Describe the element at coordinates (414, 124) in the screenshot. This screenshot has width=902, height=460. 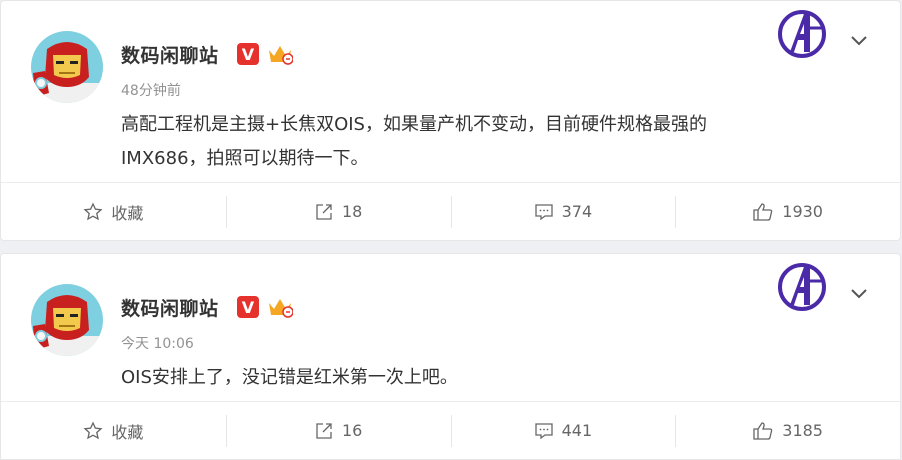
I see `post-text-line: 高配工程机是主摄+长焦双OIS，如果量产机不变动，目前硬件规格最强的` at that location.